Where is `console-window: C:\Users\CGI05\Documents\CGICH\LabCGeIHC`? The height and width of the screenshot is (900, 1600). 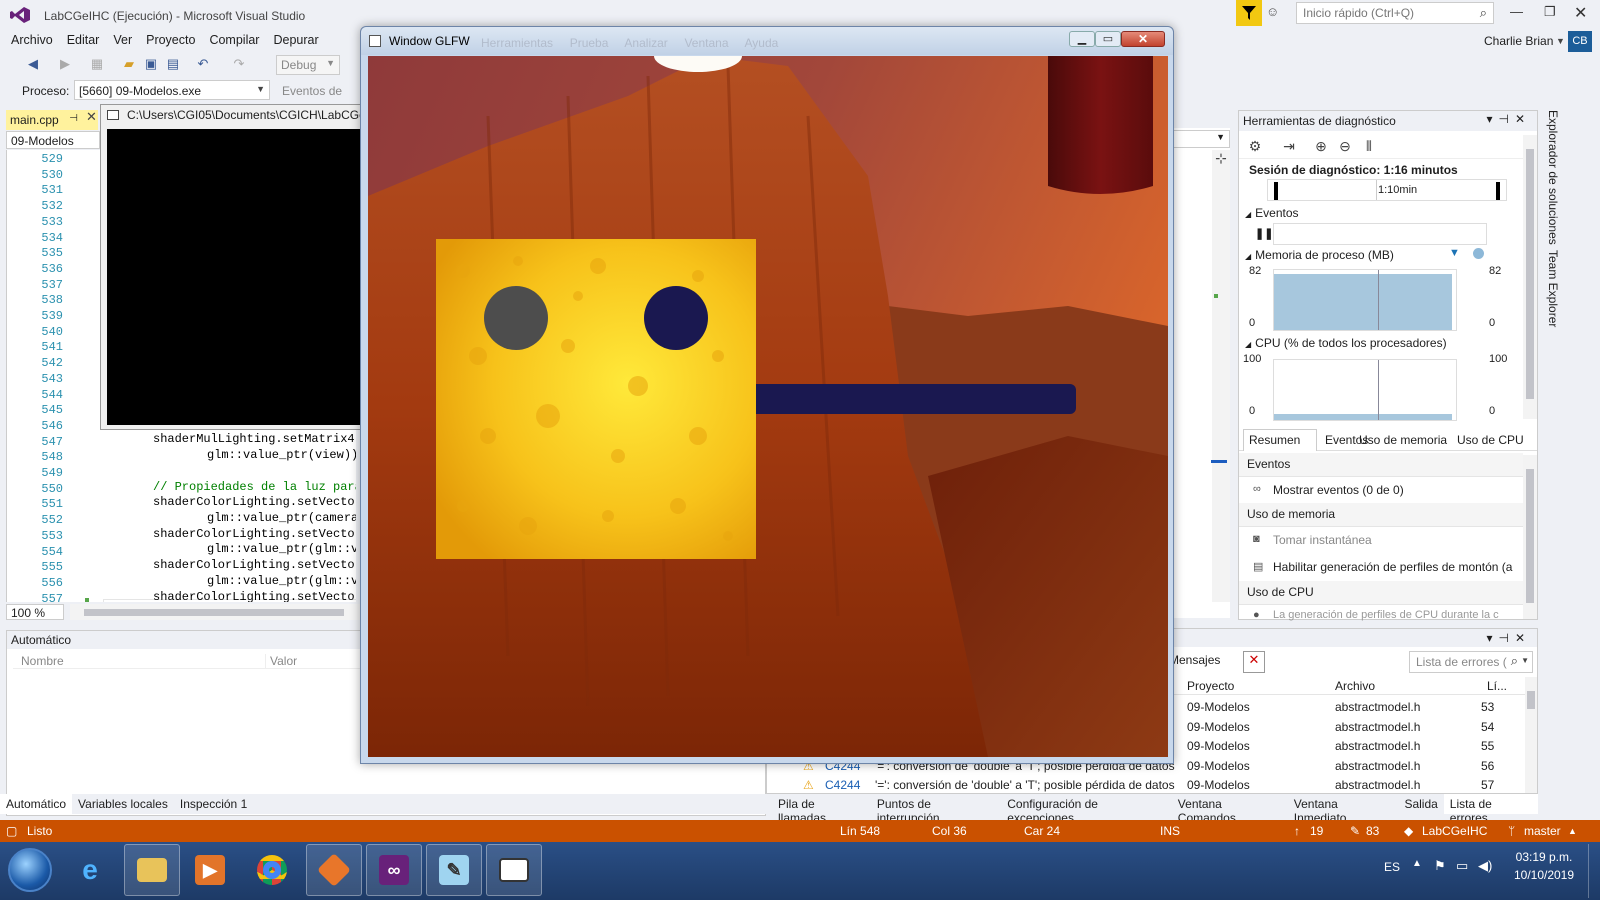 console-window: C:\Users\CGI05\Documents\CGICH\LabCGeIHC is located at coordinates (231, 267).